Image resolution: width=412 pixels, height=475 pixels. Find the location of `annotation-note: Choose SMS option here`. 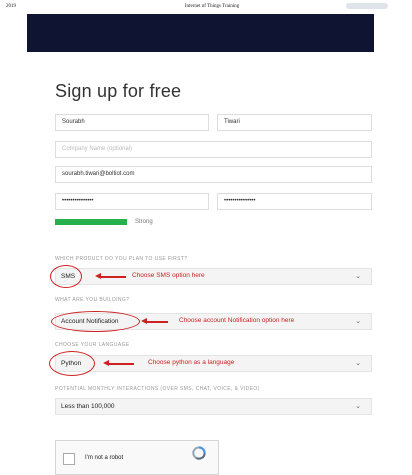

annotation-note: Choose SMS option here is located at coordinates (168, 275).